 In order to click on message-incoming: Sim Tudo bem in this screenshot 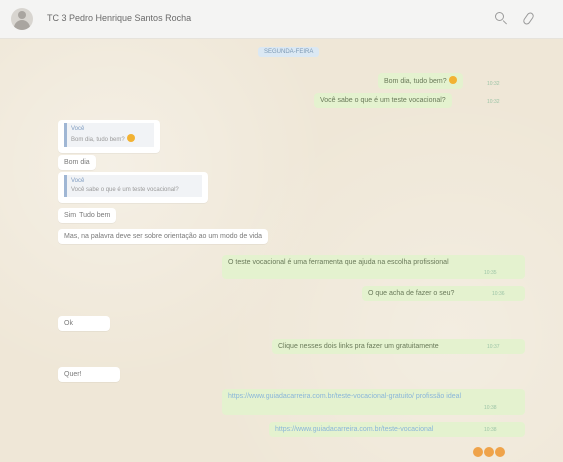, I will do `click(87, 215)`.